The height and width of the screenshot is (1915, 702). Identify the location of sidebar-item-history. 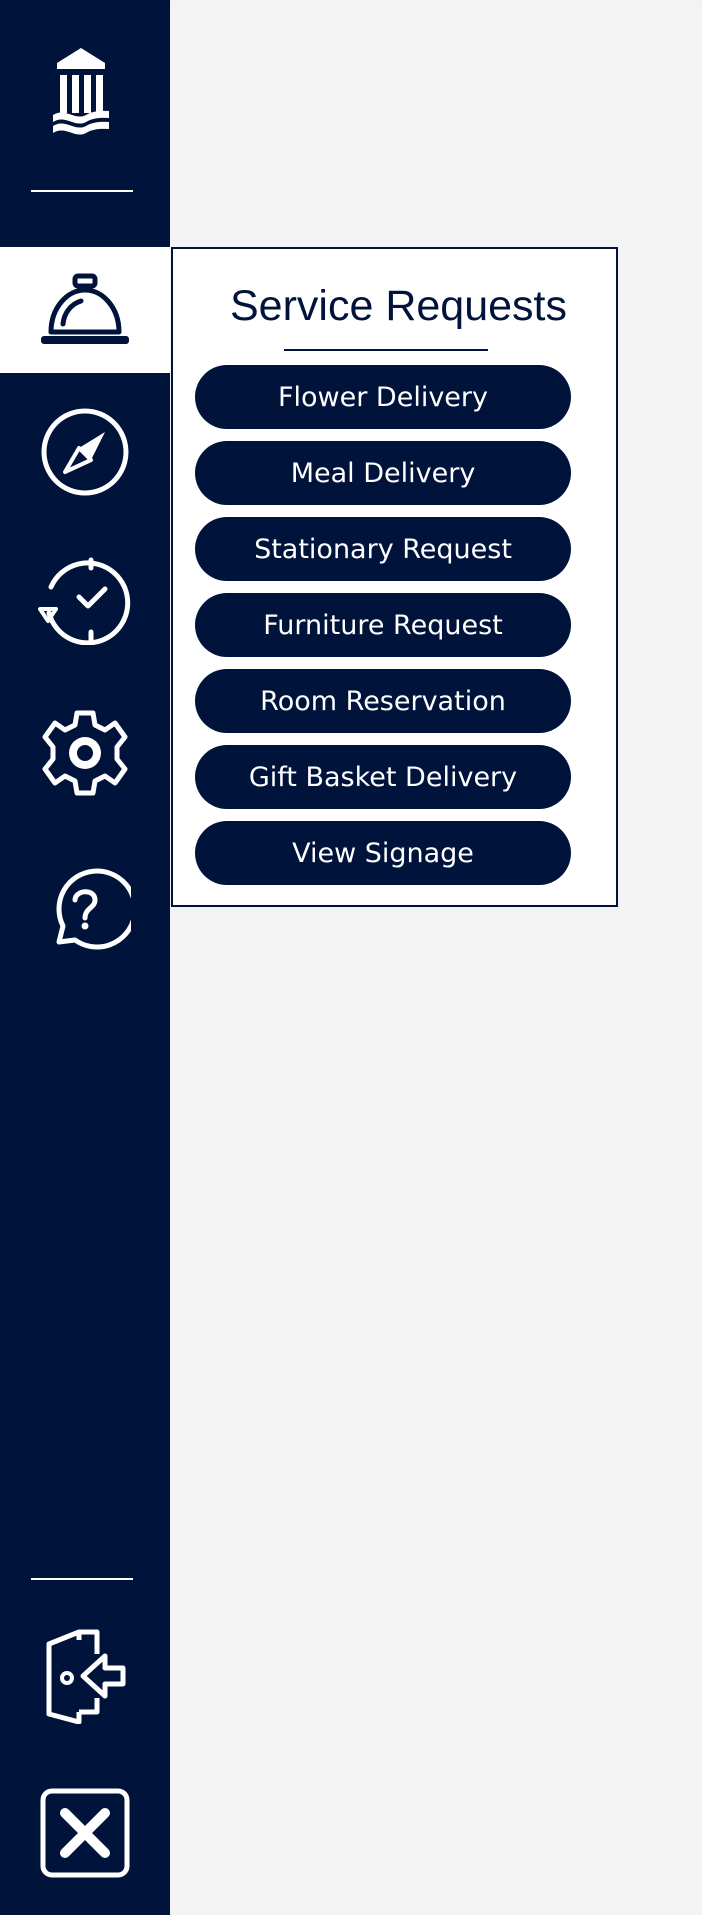
(85, 600).